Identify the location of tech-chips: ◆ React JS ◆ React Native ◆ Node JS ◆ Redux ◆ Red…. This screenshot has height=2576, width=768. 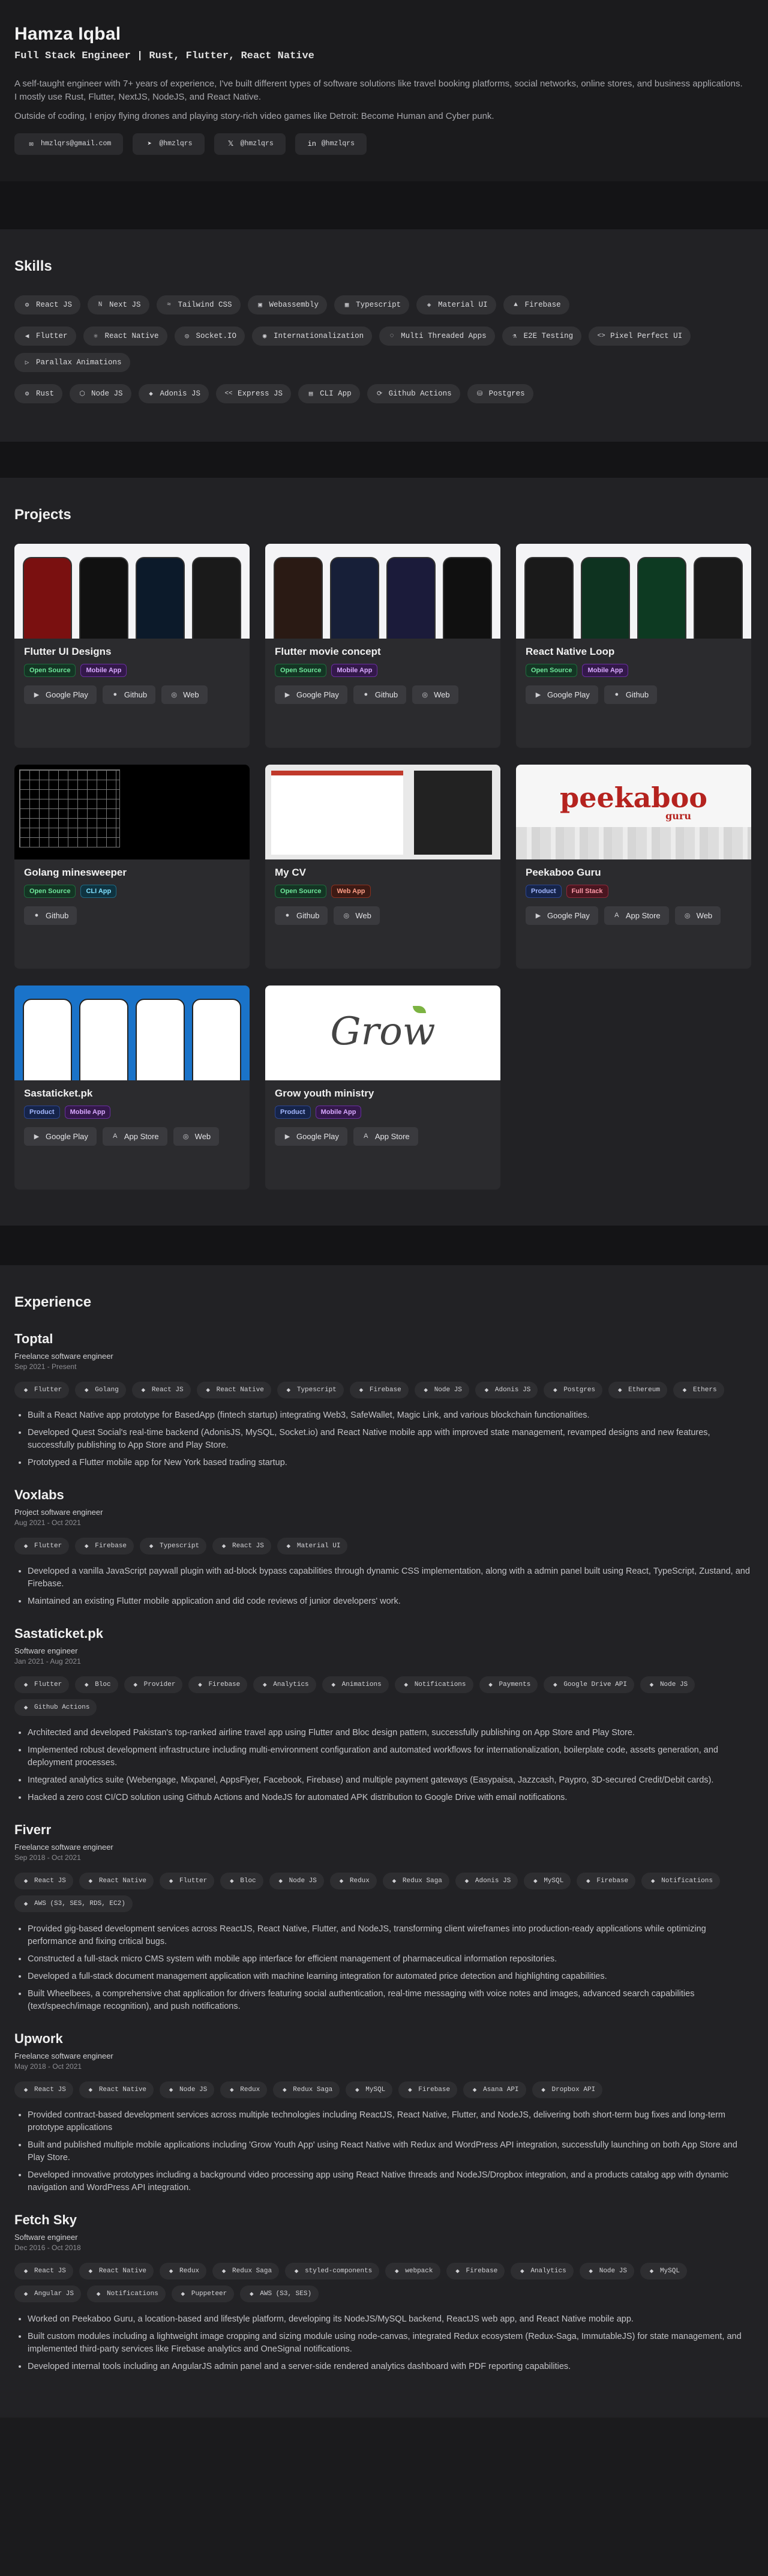
(384, 2089).